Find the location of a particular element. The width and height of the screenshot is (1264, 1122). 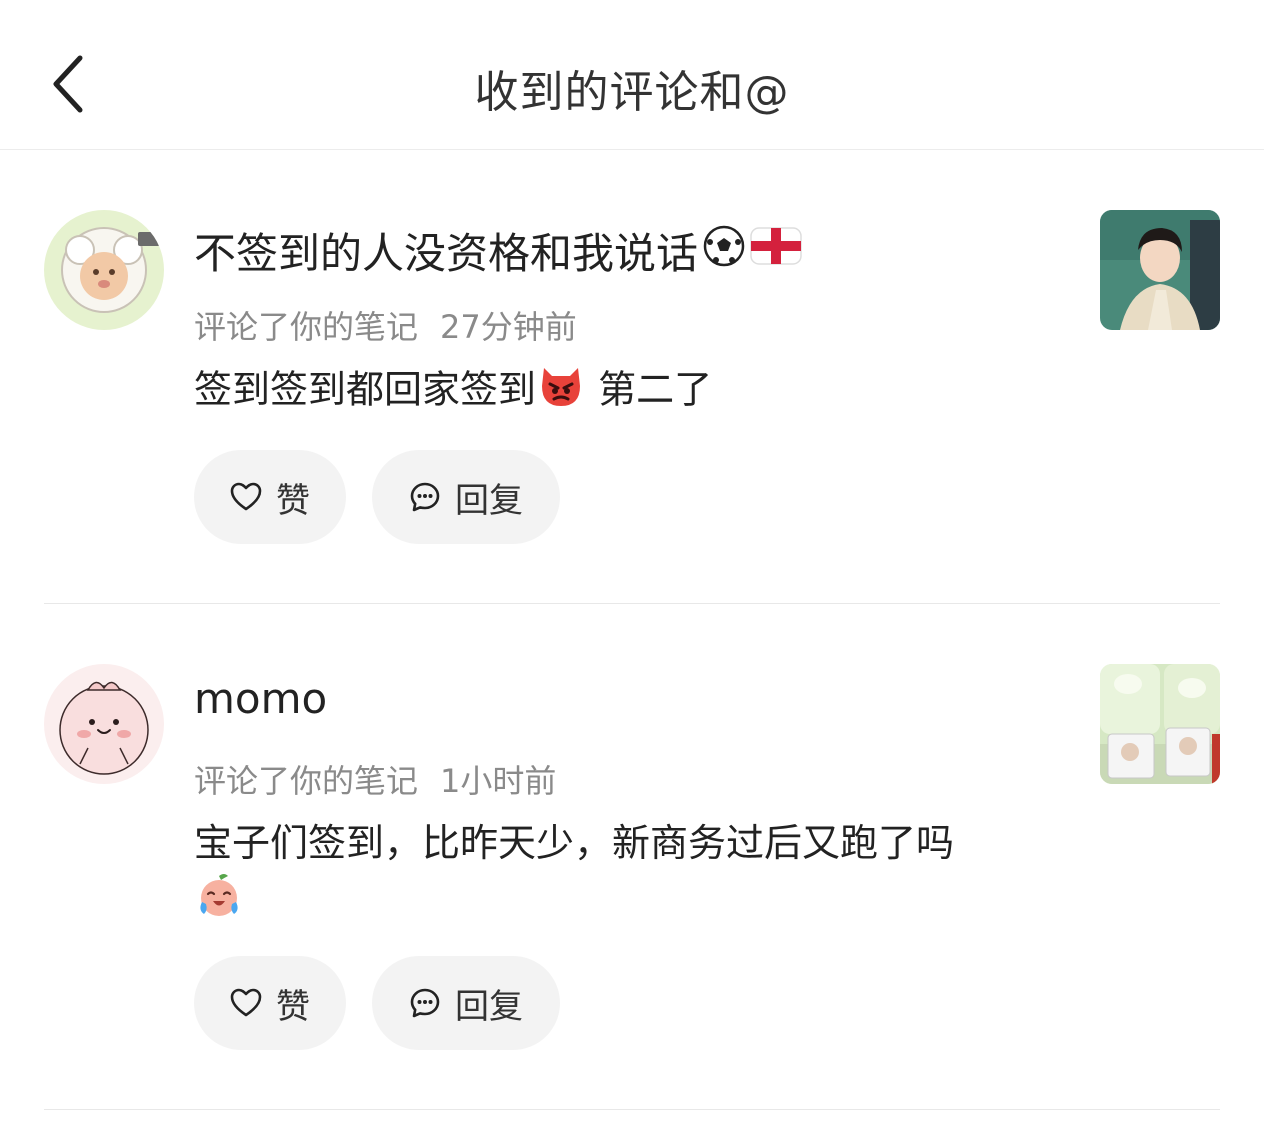

page-title: 收到的评论和@ is located at coordinates (632, 92).